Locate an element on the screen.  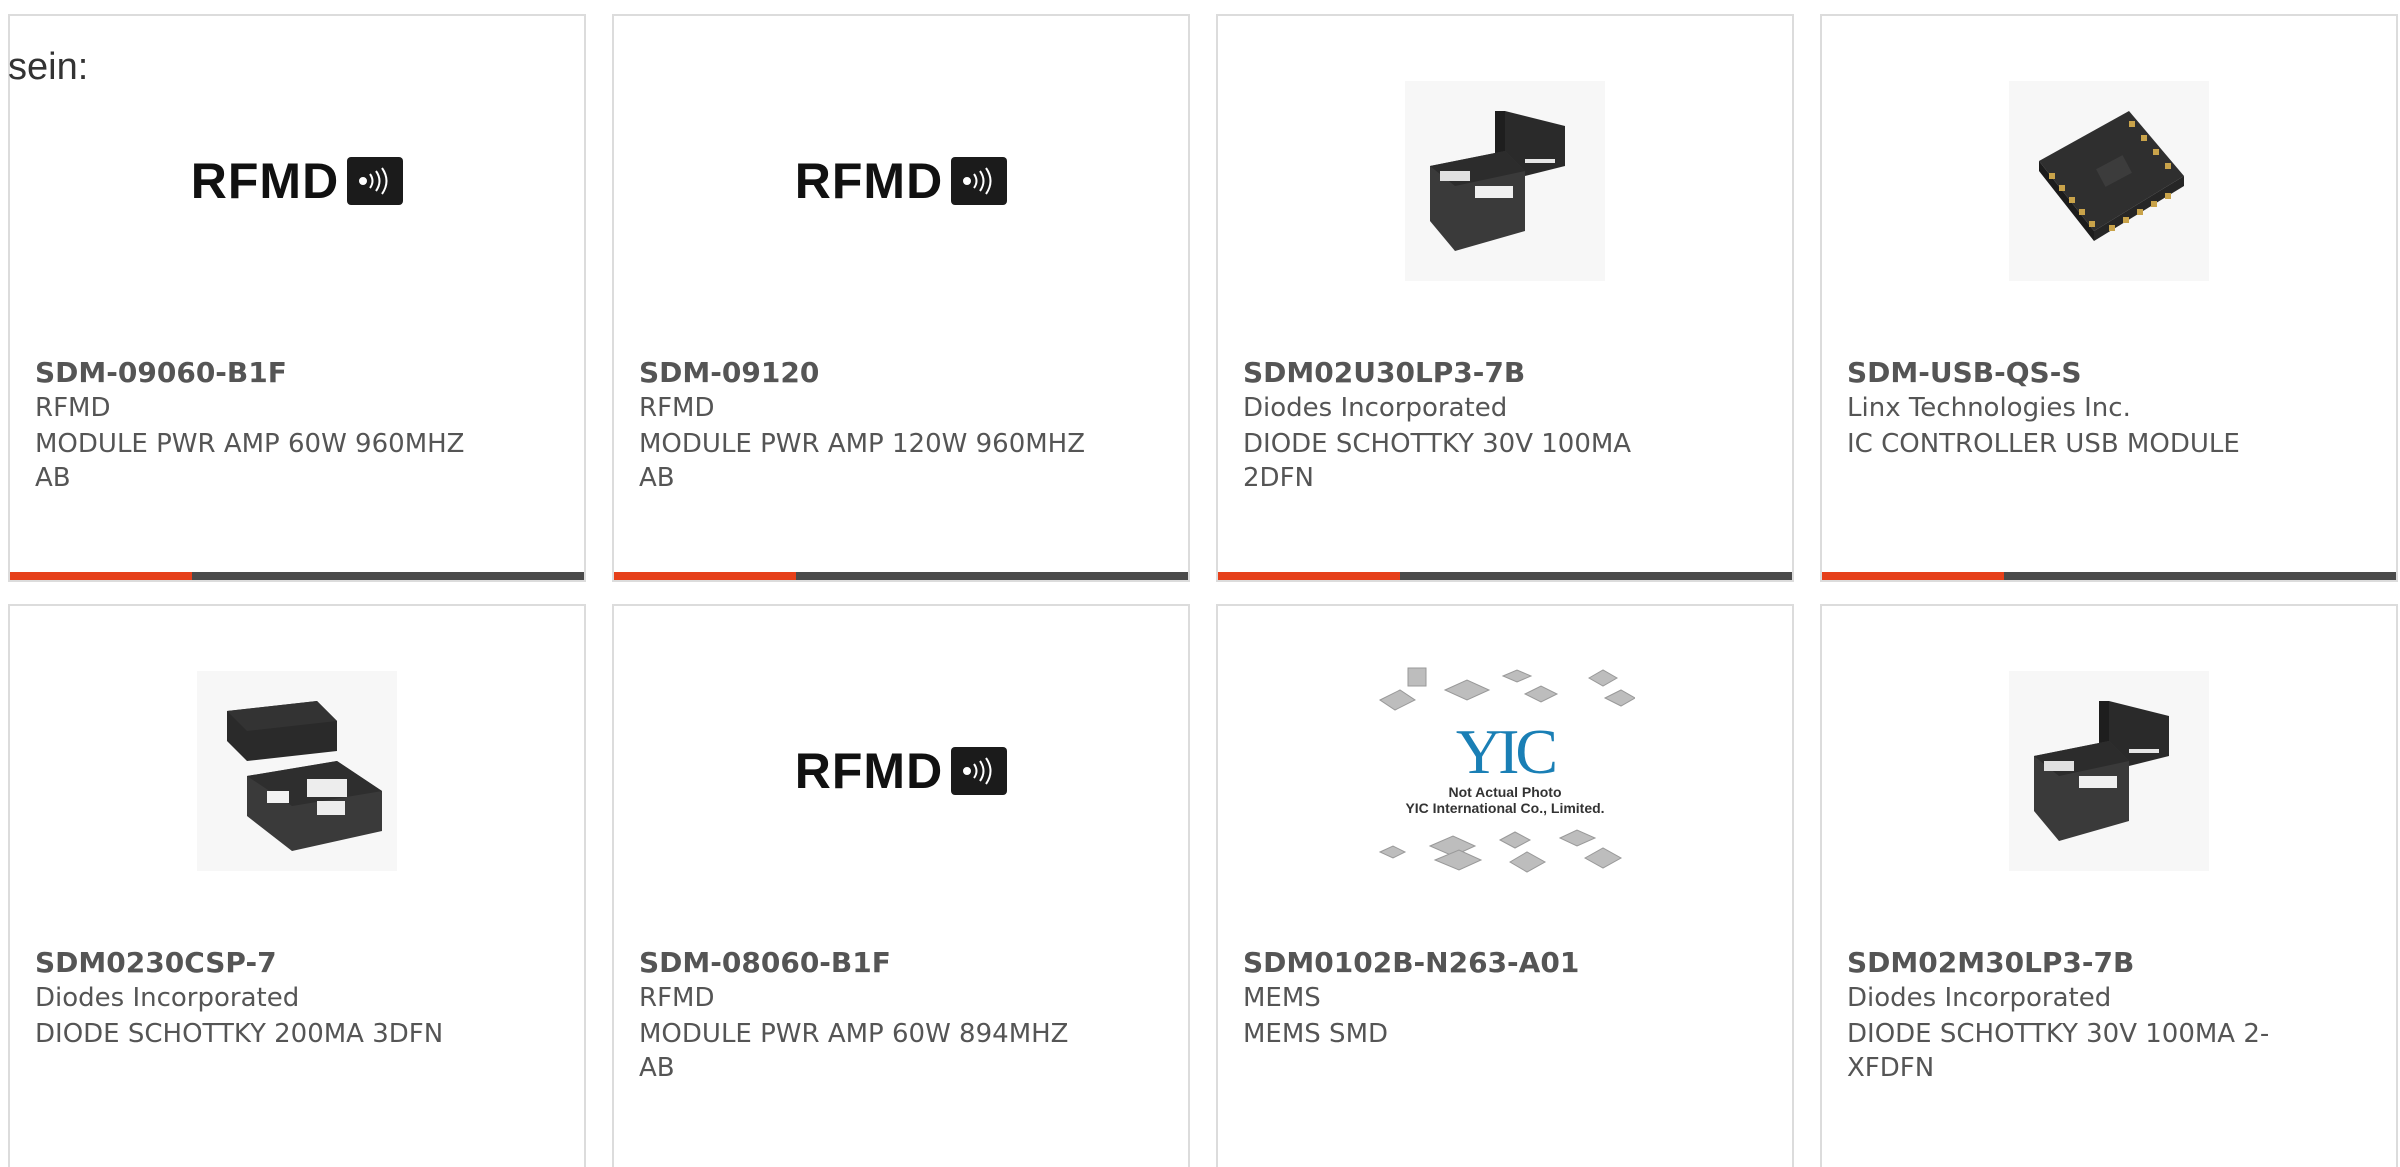
part-number: SDM-08060-B1F is located at coordinates (765, 962).